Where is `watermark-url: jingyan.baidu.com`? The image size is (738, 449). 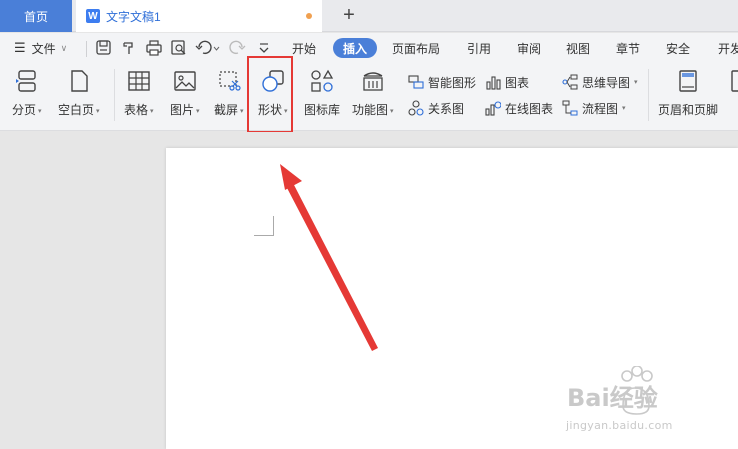 watermark-url: jingyan.baidu.com is located at coordinates (619, 425).